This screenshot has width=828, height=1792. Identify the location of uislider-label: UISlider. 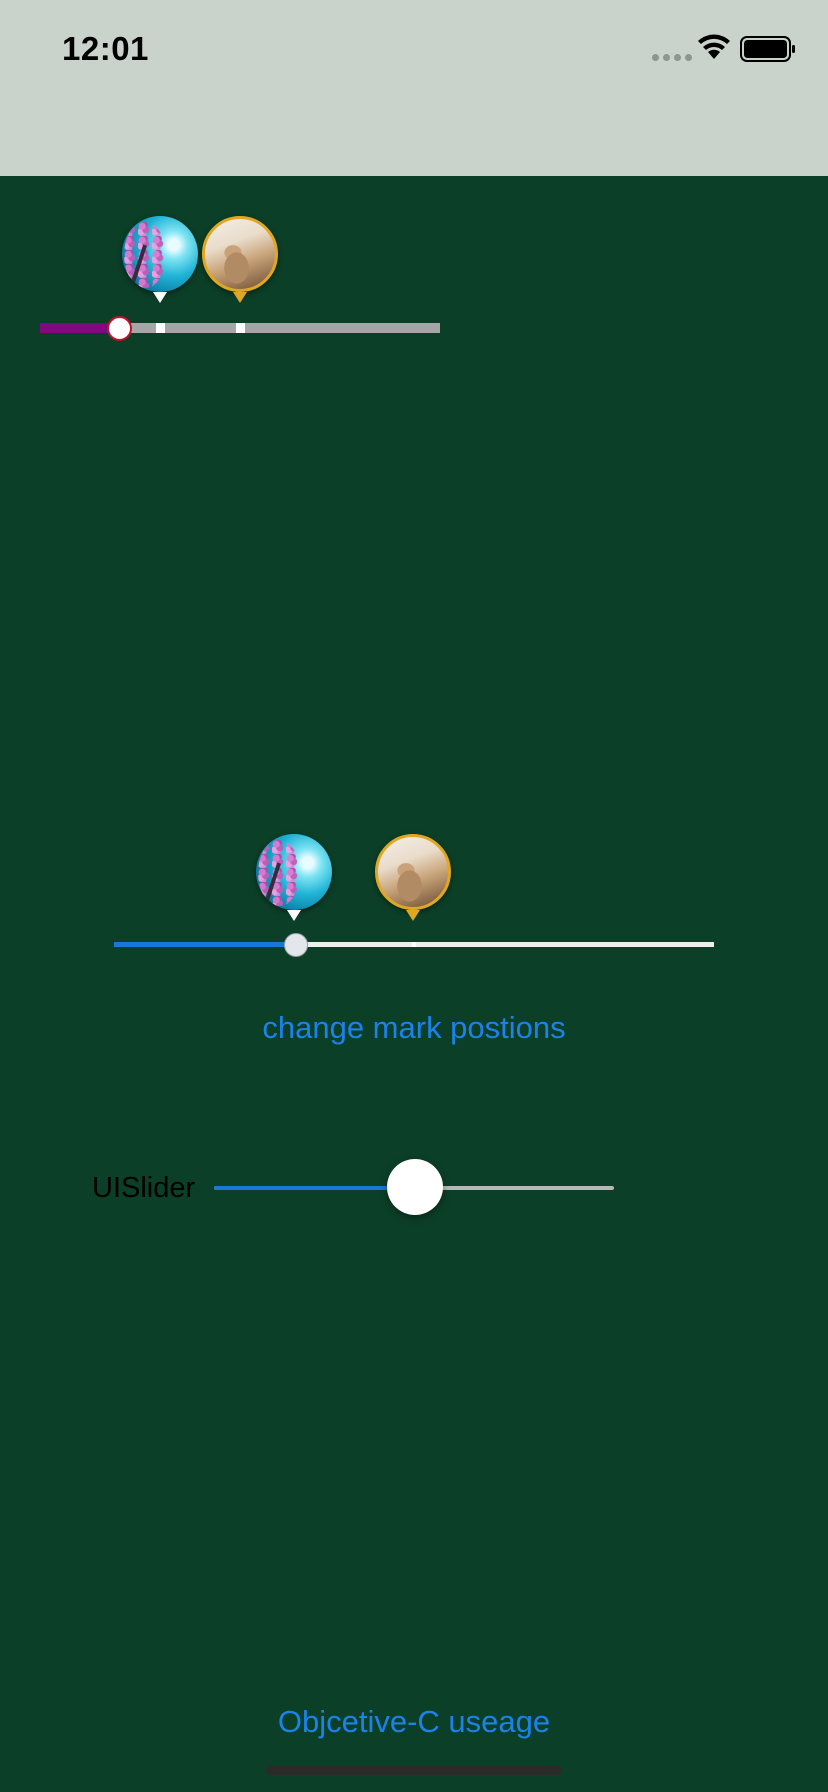
(144, 1188).